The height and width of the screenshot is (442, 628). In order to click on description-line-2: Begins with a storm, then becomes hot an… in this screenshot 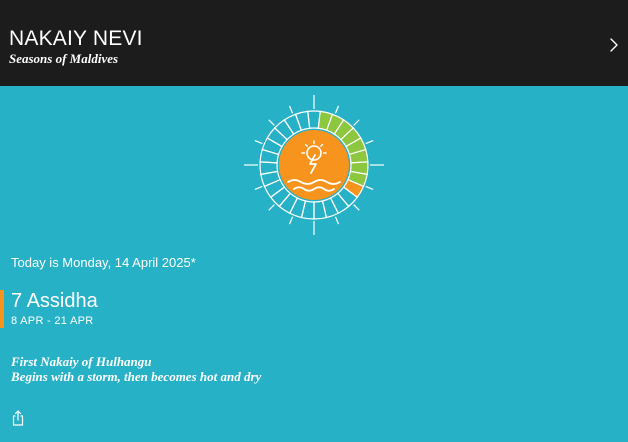, I will do `click(136, 376)`.